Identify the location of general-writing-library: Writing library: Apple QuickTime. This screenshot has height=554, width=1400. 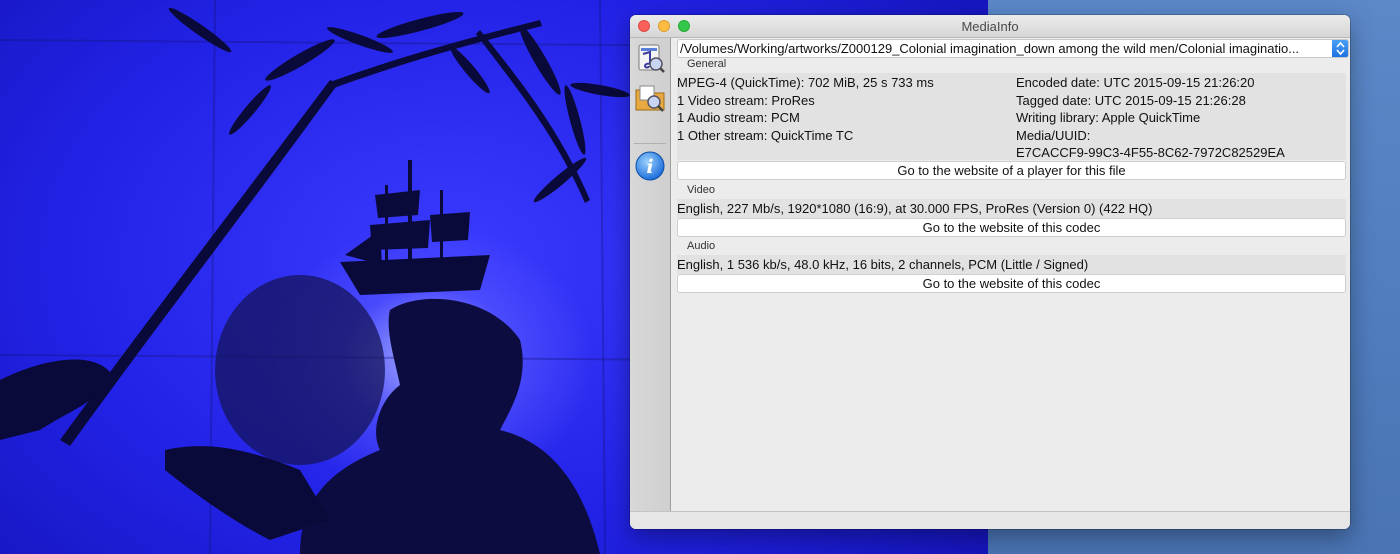
(1108, 117).